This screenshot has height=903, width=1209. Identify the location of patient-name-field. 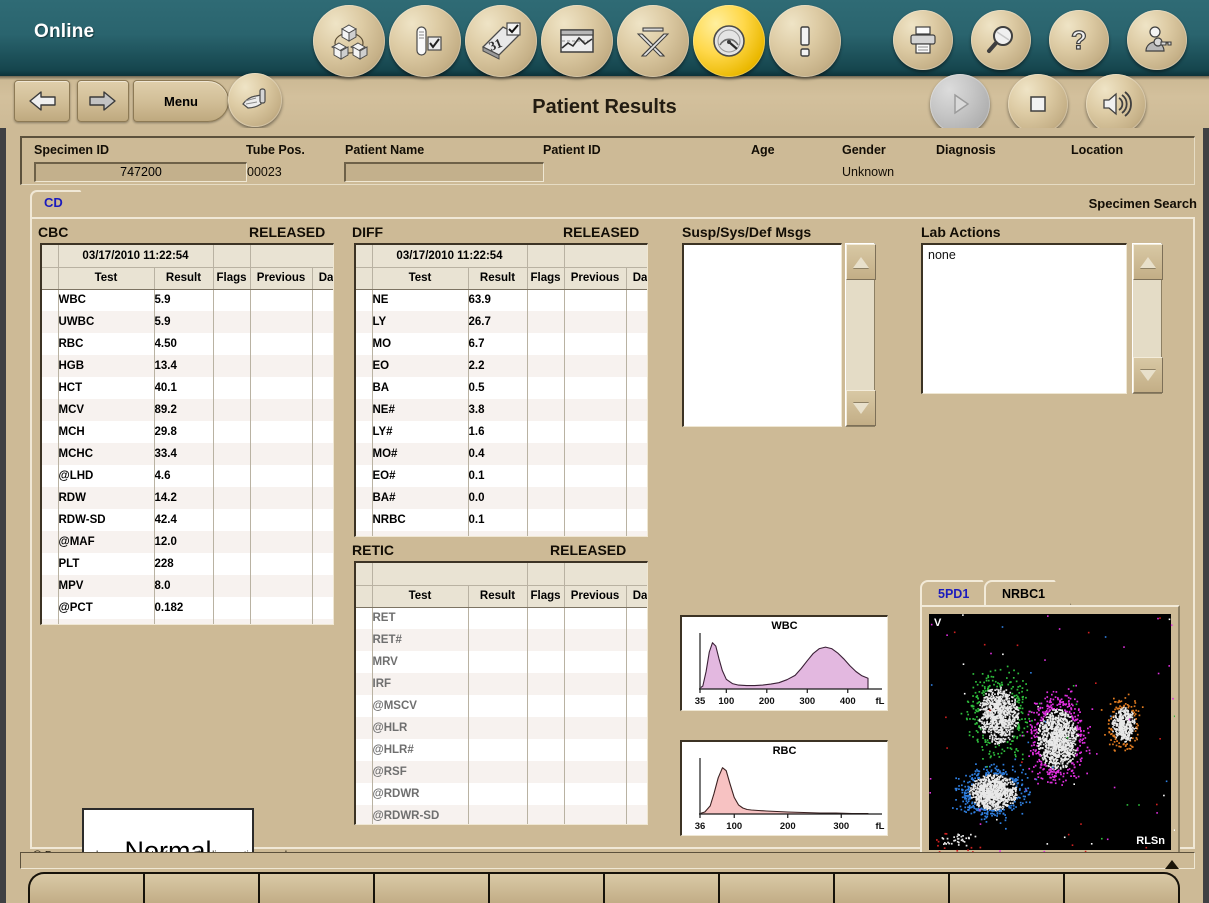
(444, 172).